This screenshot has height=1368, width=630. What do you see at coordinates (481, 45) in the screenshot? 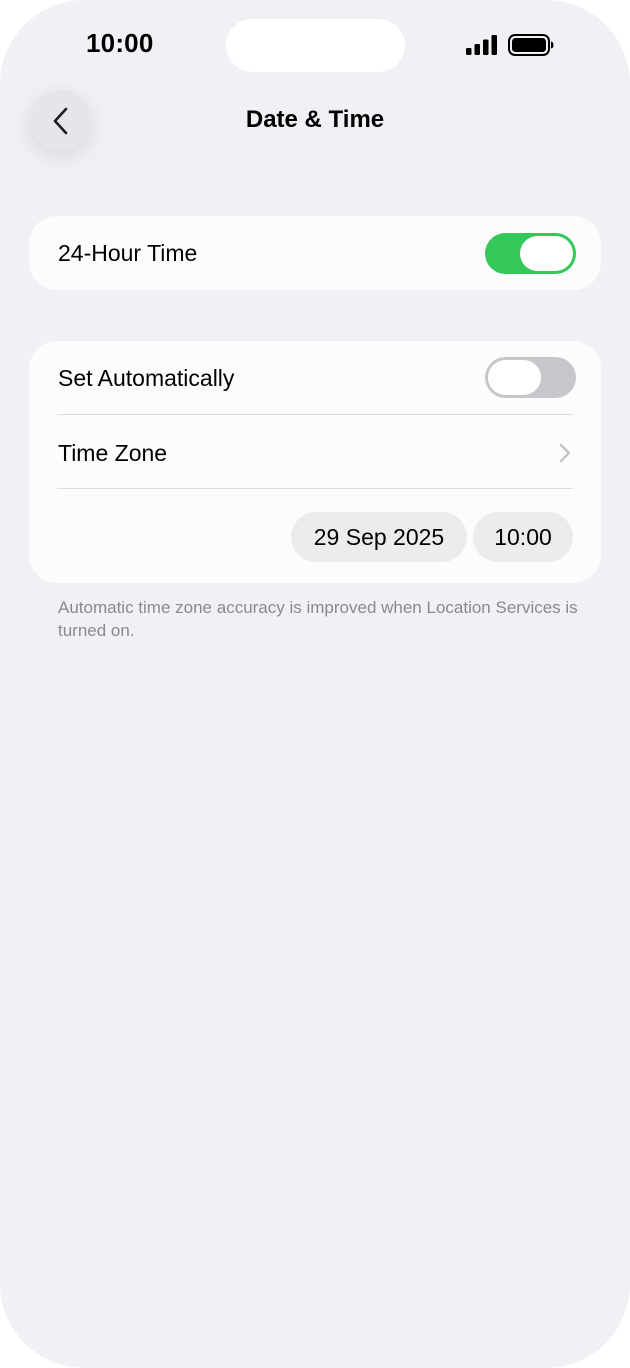
I see `signal-bars-icon` at bounding box center [481, 45].